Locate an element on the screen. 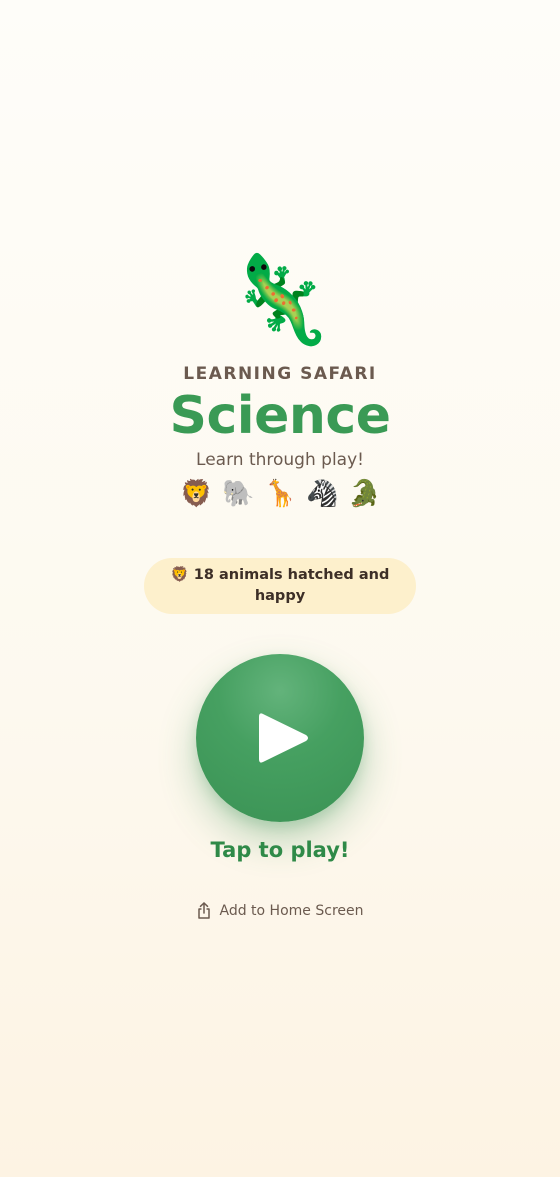  animal-row: 🦁 🐘 🦒 🦓 🐊 is located at coordinates (280, 494).